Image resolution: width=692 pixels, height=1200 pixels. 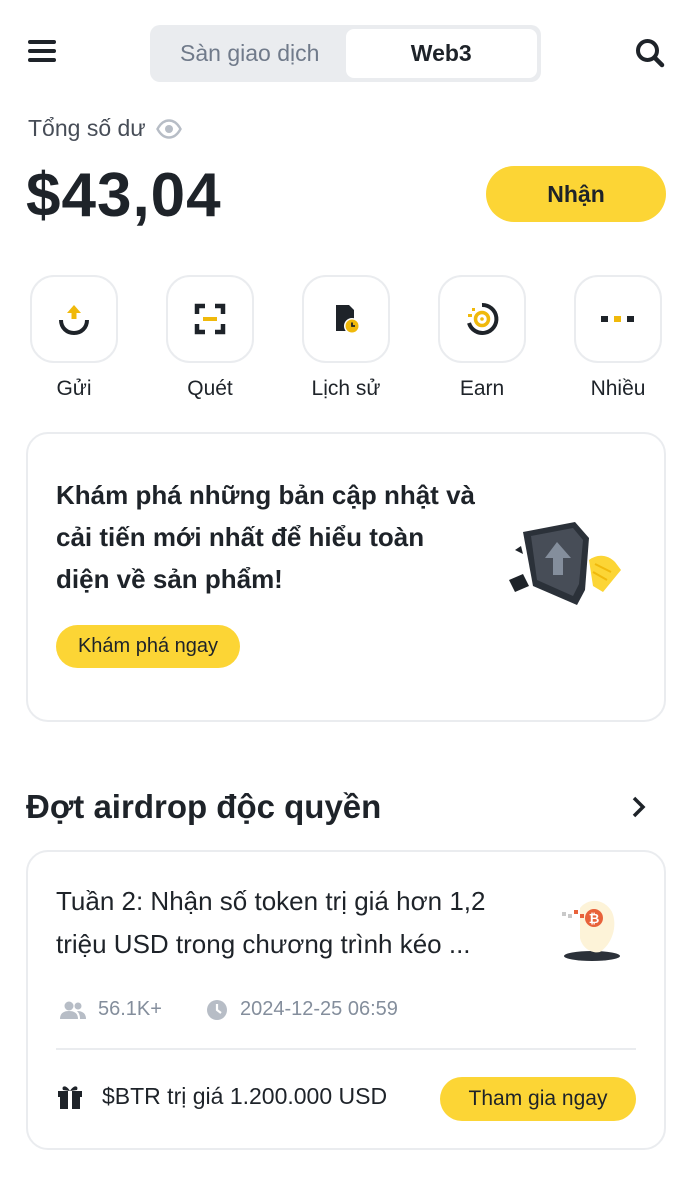 I want to click on eye-icon, so click(x=168, y=129).